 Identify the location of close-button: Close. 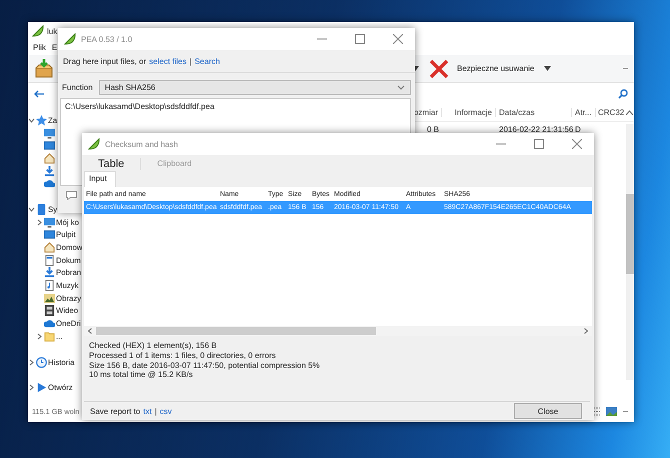
(548, 411).